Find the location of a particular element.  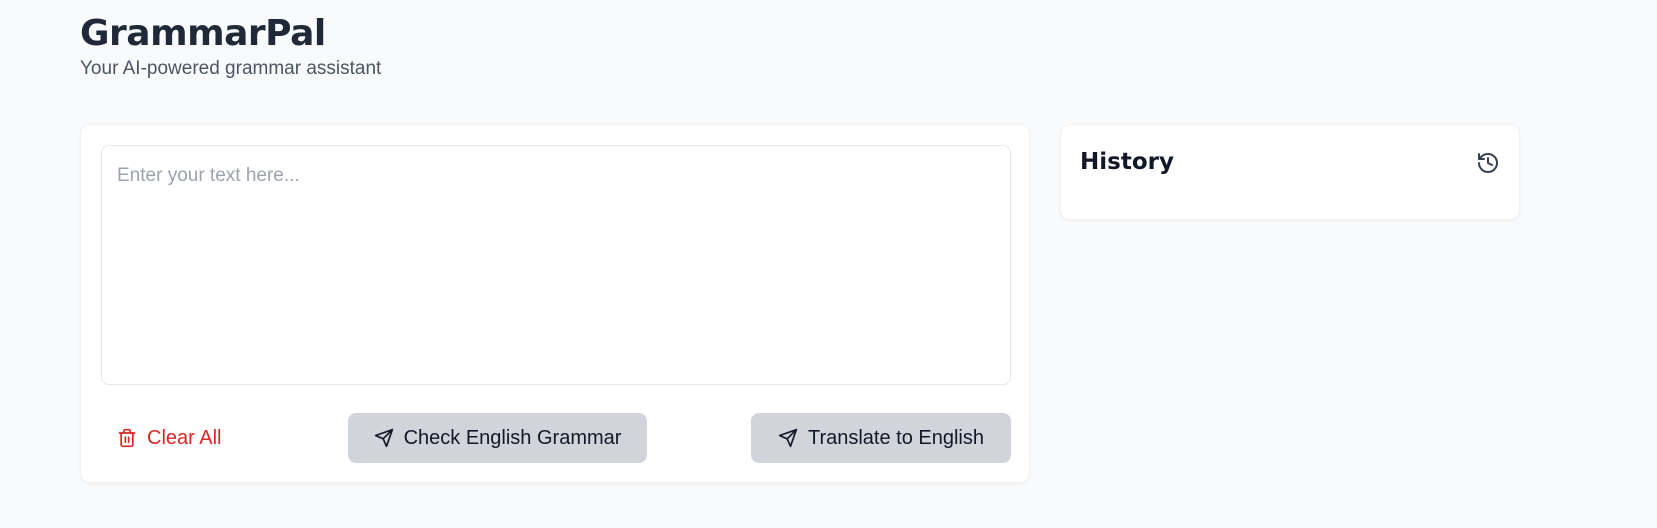

translate-label: Translate to English is located at coordinates (895, 437).